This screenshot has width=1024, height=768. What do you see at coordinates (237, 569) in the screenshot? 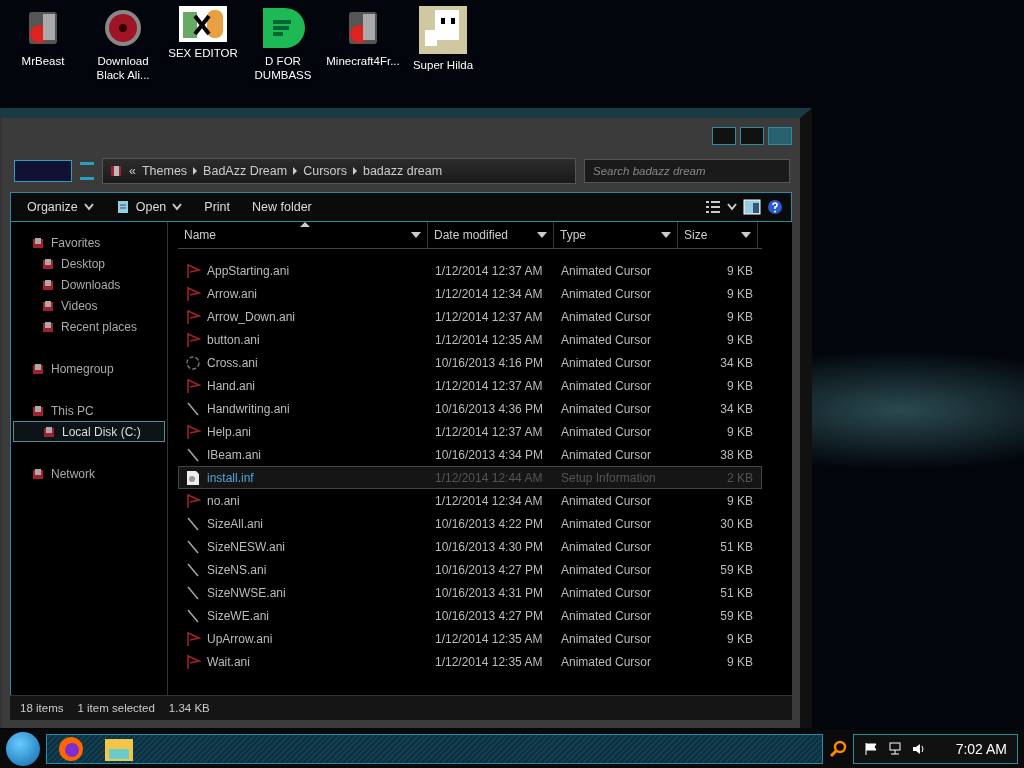
I see `file-name: SizeNS.ani` at bounding box center [237, 569].